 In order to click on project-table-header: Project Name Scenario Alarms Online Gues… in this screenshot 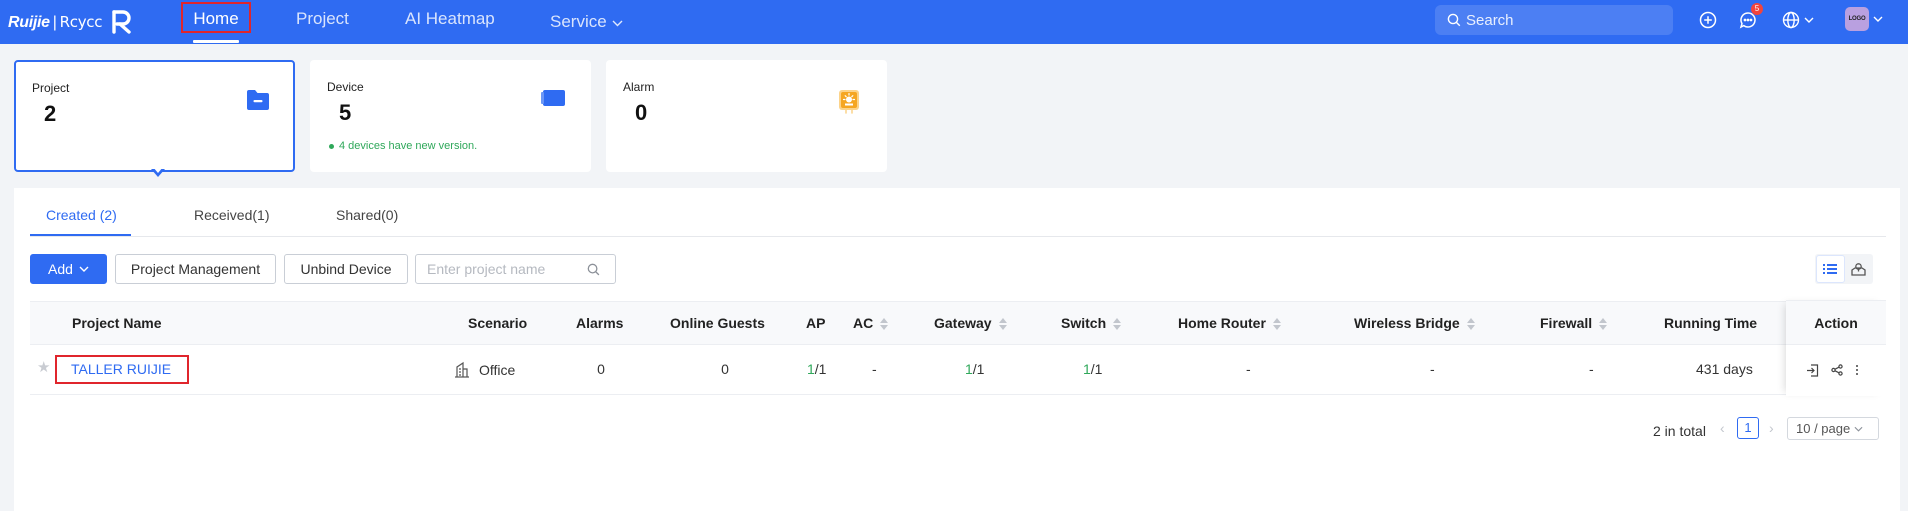, I will do `click(958, 323)`.